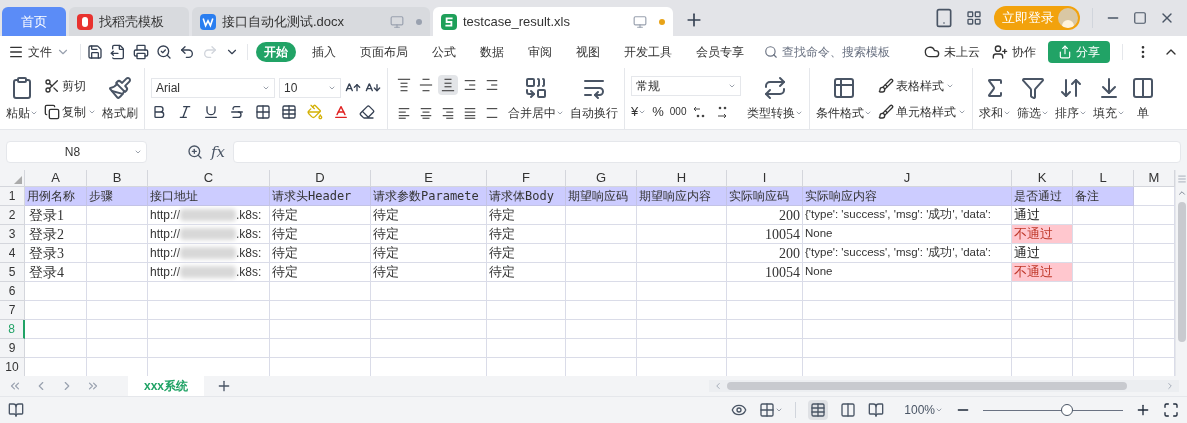  What do you see at coordinates (818, 410) in the screenshot?
I see `normal-view-icon` at bounding box center [818, 410].